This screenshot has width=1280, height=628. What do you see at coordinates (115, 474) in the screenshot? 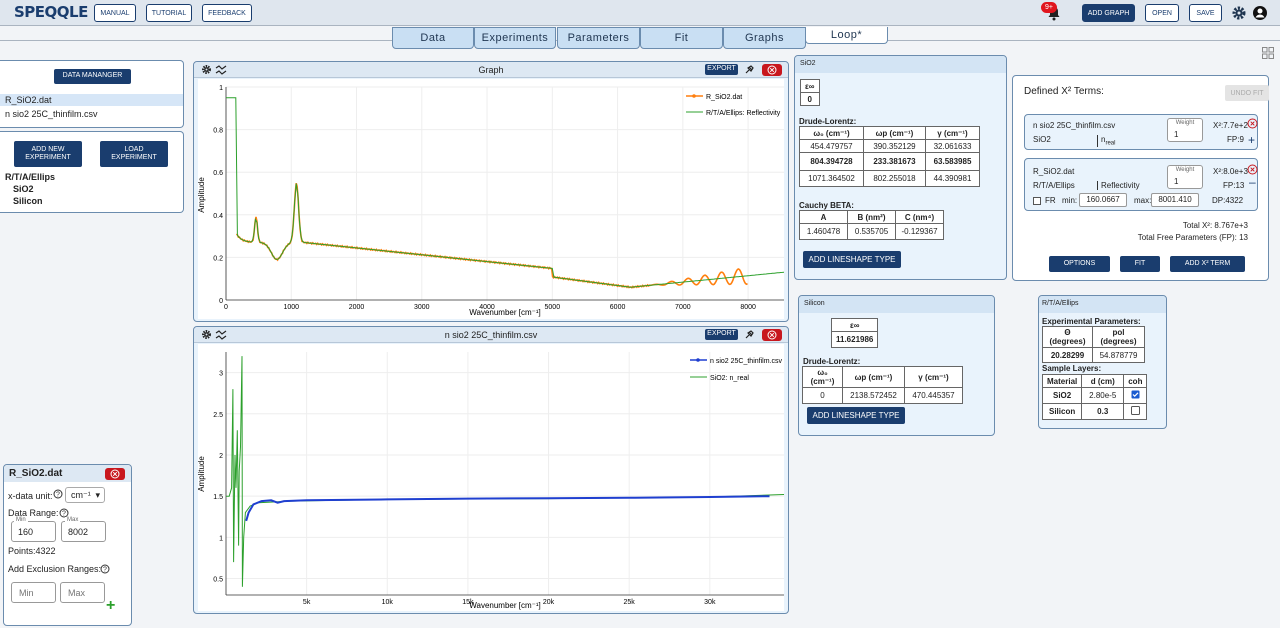
I see `close-file-settings-button` at bounding box center [115, 474].